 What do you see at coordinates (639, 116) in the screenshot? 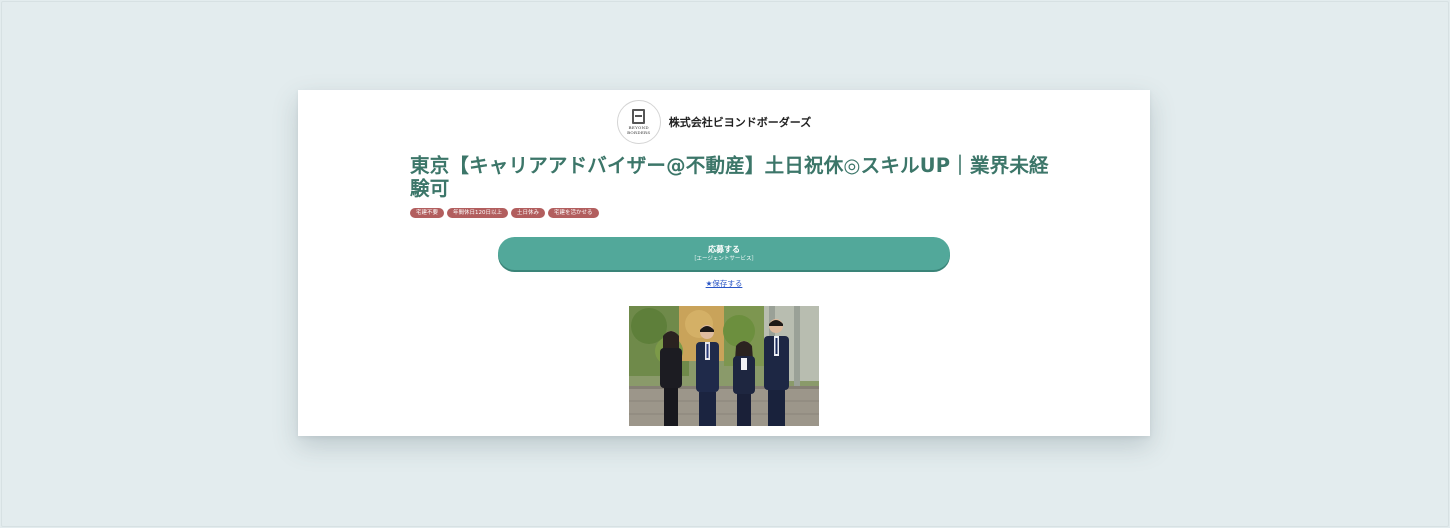
I see `logo-mark-icon` at bounding box center [639, 116].